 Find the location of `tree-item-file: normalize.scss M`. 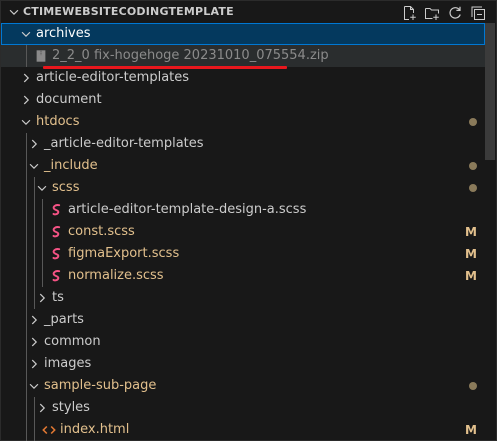

tree-item-file: normalize.scss M is located at coordinates (243, 276).